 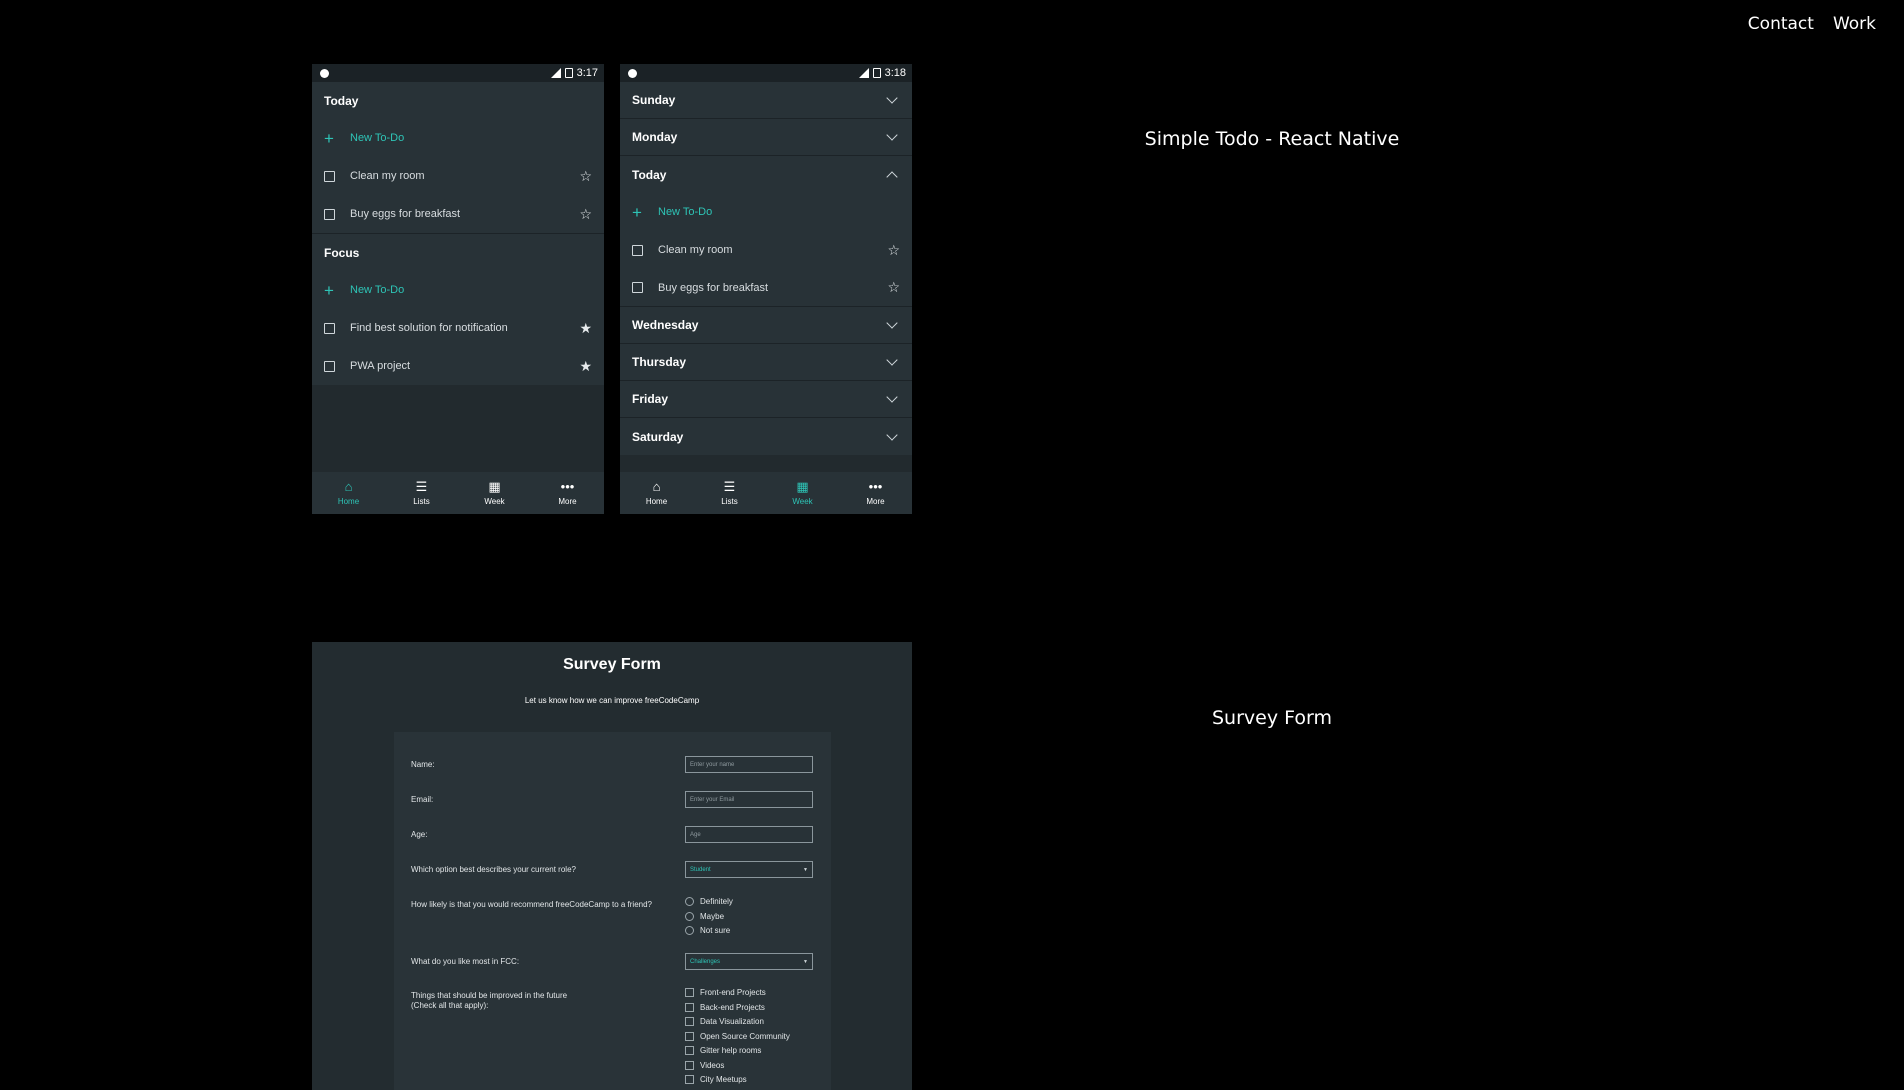 I want to click on radio-option: Not sure, so click(x=707, y=930).